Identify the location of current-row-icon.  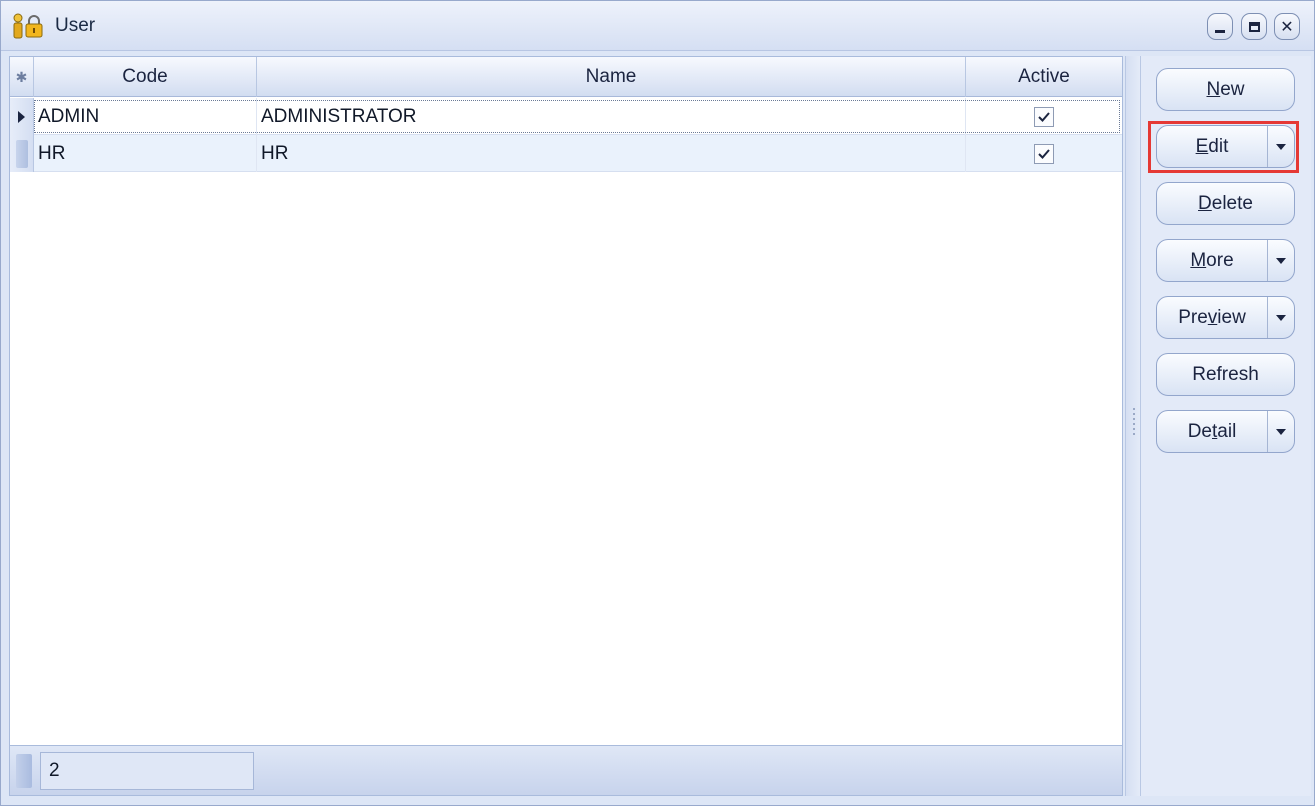
(21, 116).